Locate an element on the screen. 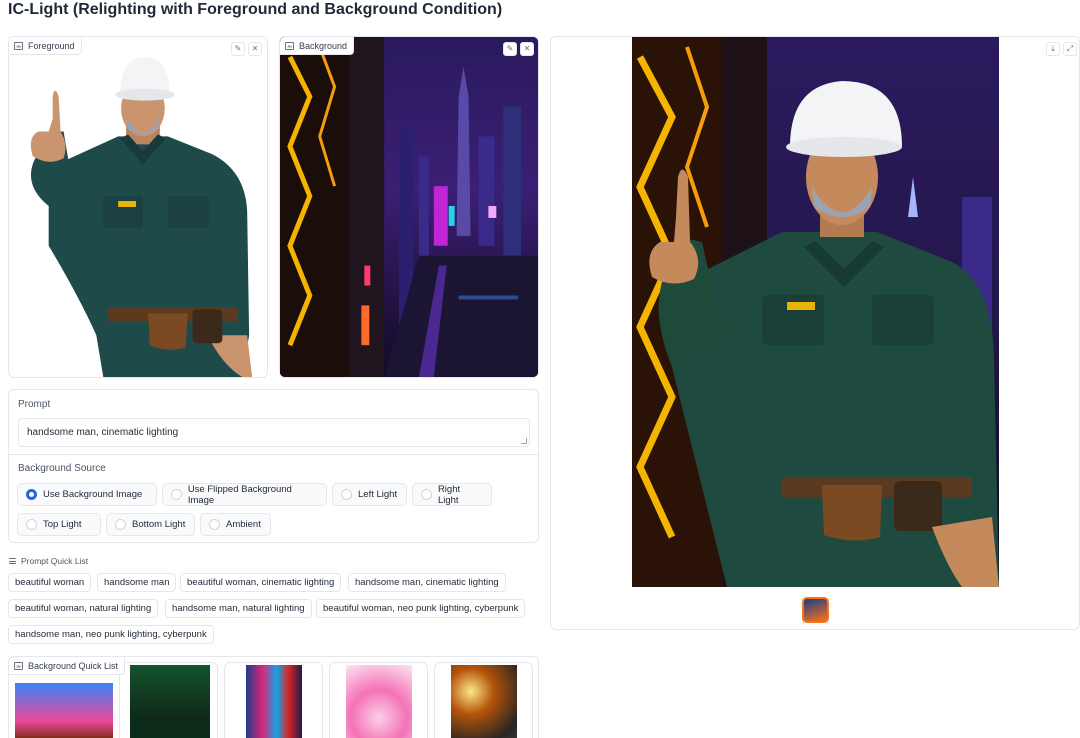 The height and width of the screenshot is (738, 1080). radio-use-background-image: Use Background Image is located at coordinates (87, 494).